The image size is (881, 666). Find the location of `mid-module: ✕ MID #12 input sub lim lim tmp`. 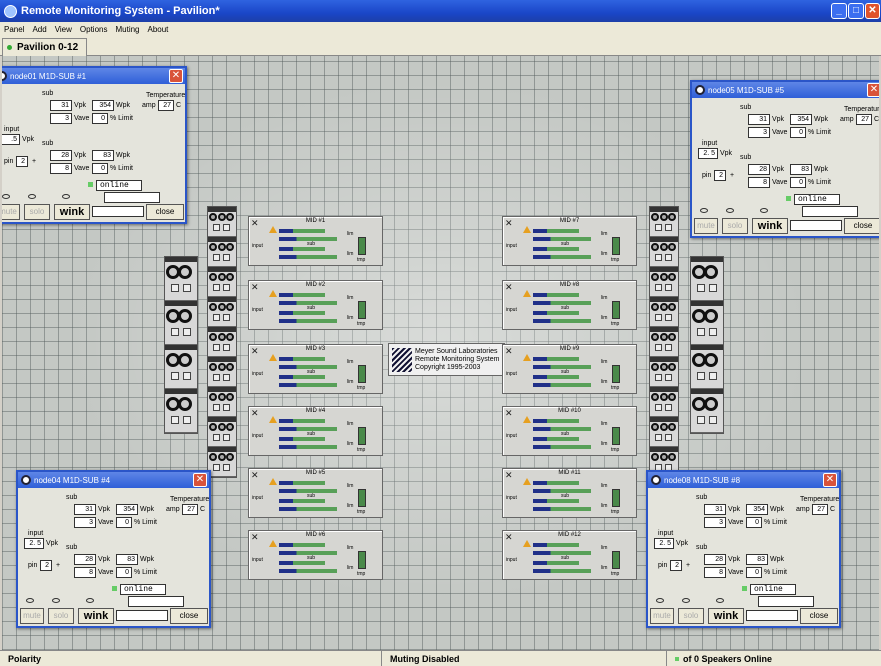

mid-module: ✕ MID #12 input sub lim lim tmp is located at coordinates (569, 555).